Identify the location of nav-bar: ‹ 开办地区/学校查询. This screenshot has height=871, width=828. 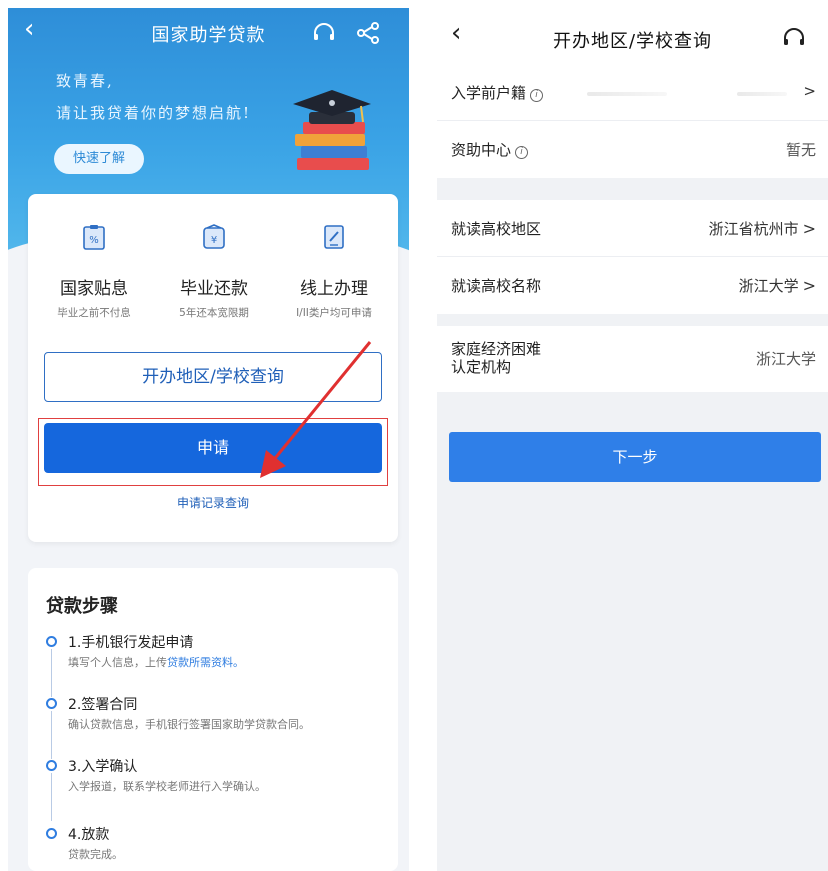
(632, 36).